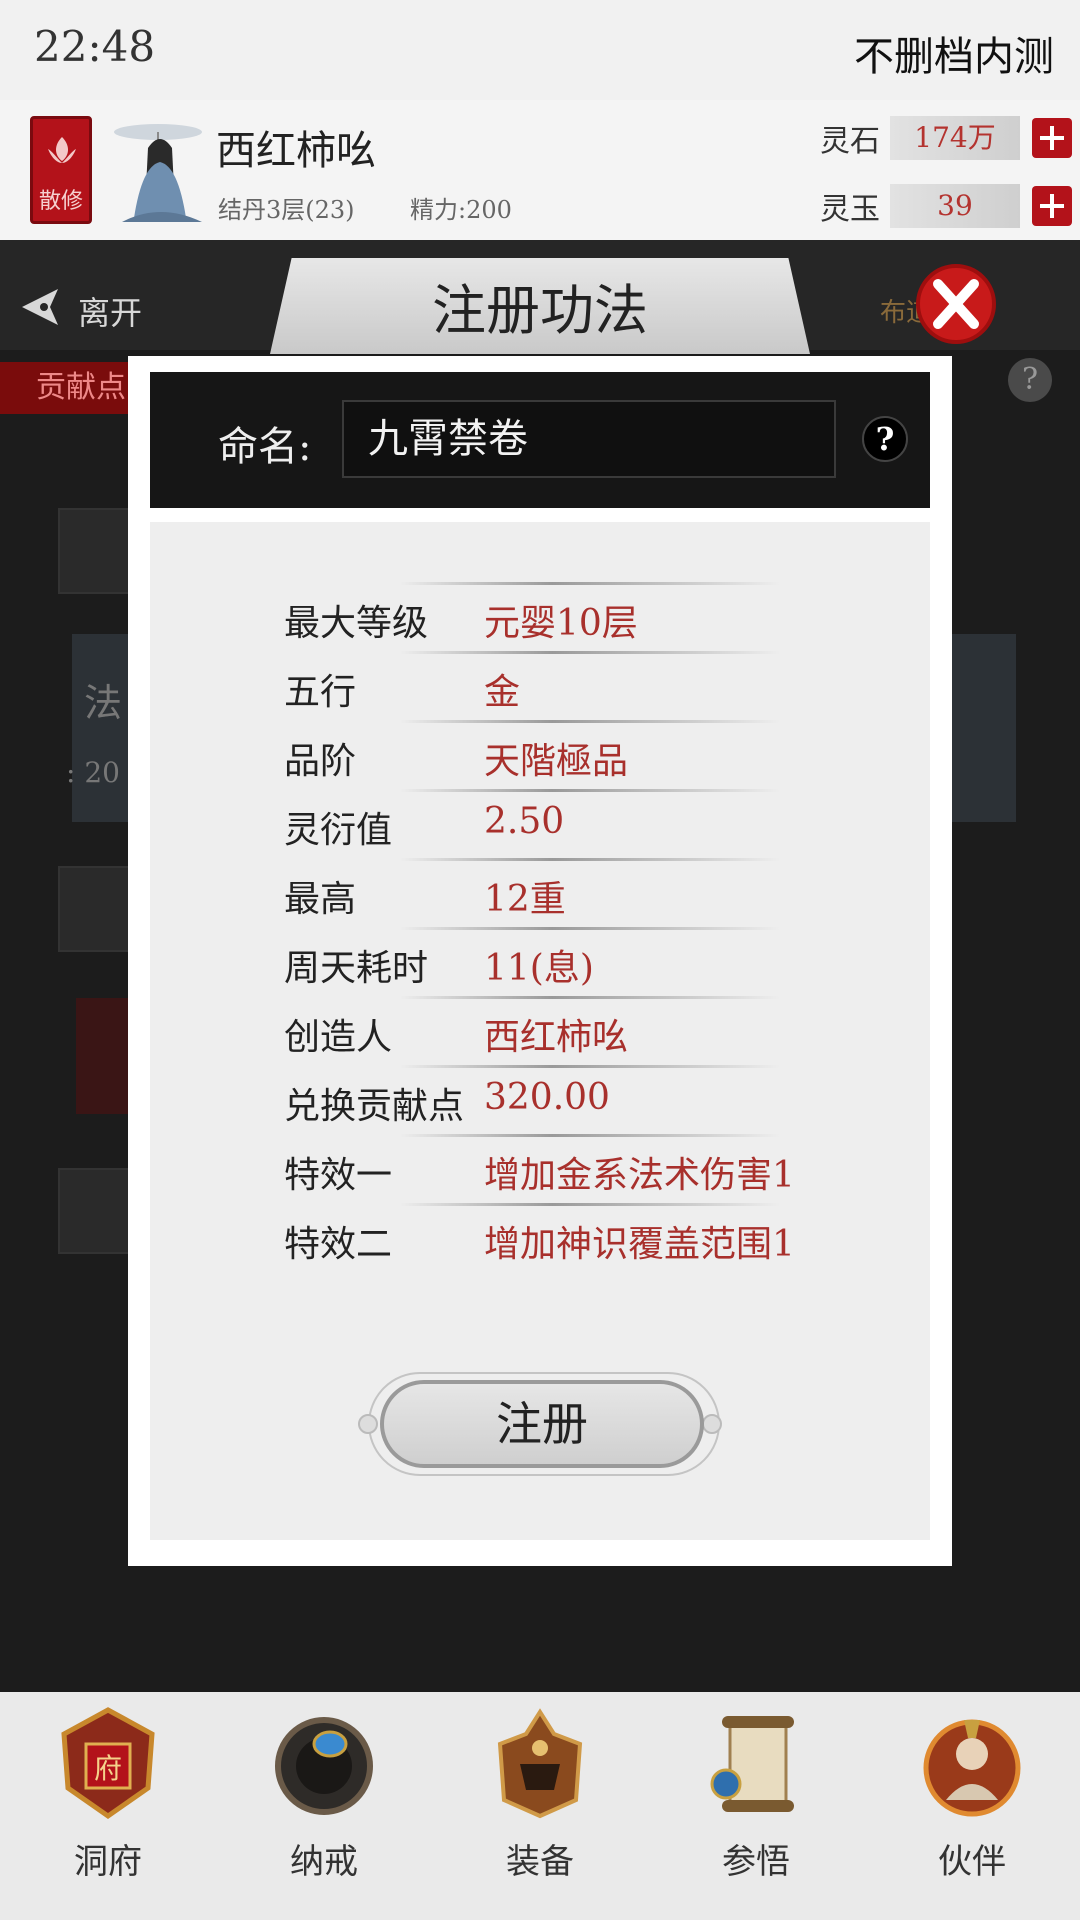  What do you see at coordinates (972, 1768) in the screenshot?
I see `companion-icon` at bounding box center [972, 1768].